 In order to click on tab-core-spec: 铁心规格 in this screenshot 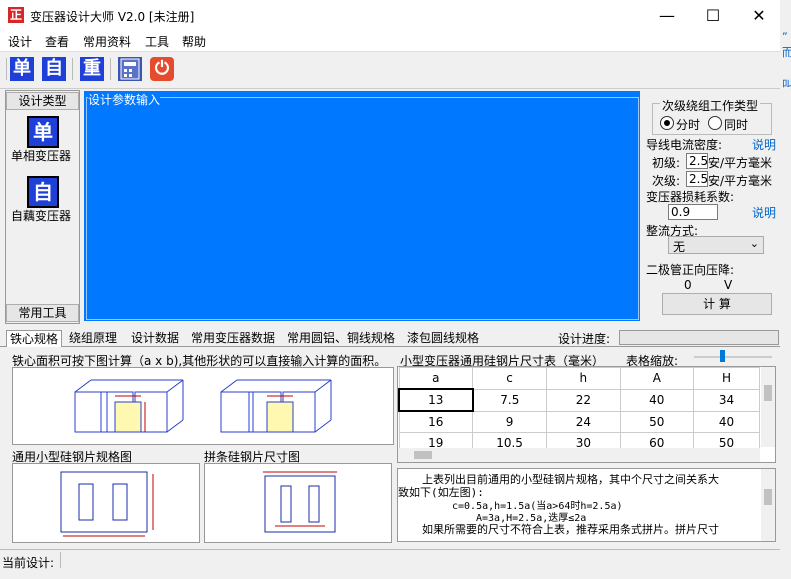, I will do `click(34, 338)`.